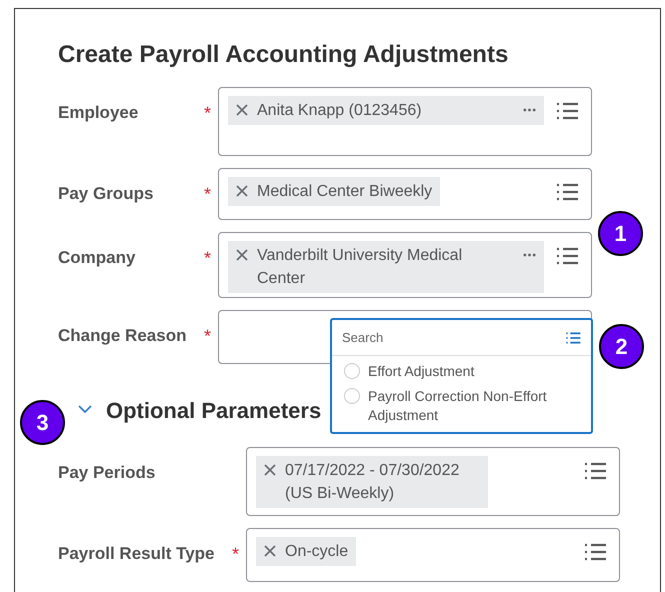 The image size is (665, 592). Describe the element at coordinates (97, 258) in the screenshot. I see `field-label: Company` at that location.